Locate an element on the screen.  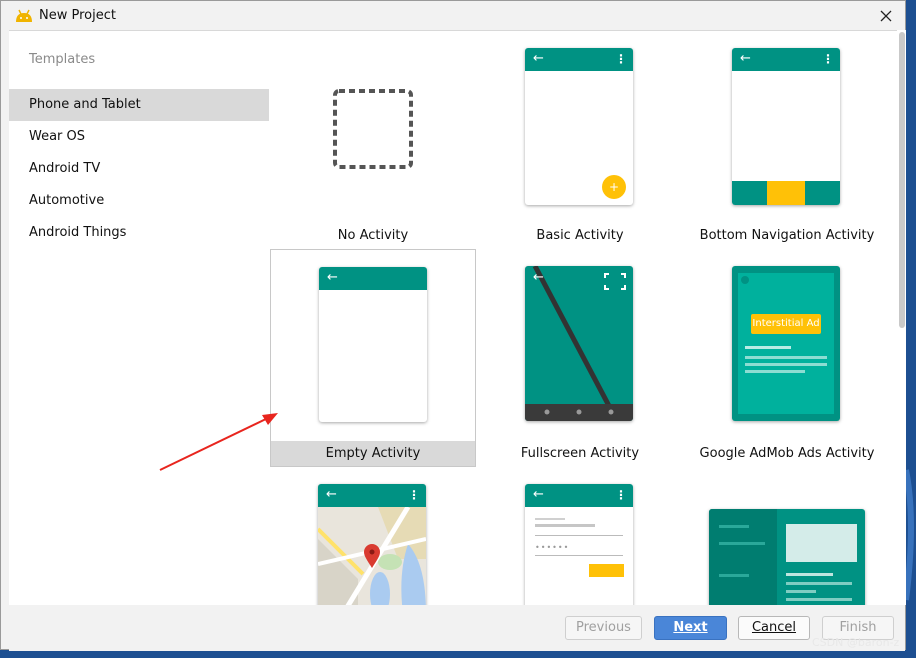
dialog-button-bar: Previous Next Cancel Finish is located at coordinates (457, 628).